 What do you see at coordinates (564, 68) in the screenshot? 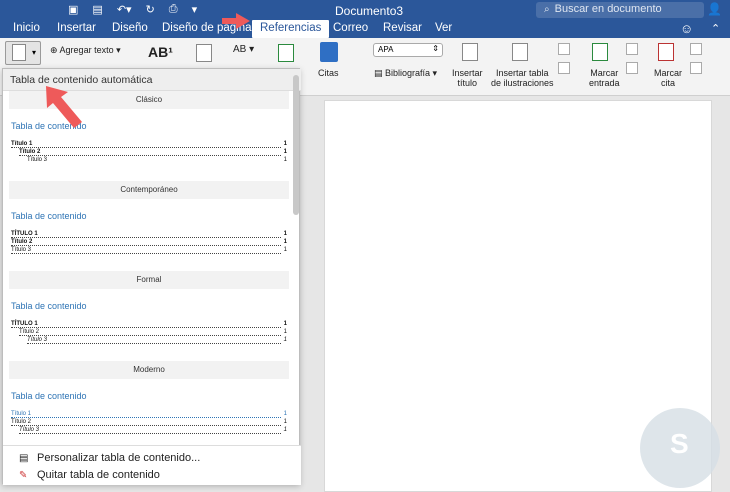
I see `cross-reference-icon` at bounding box center [564, 68].